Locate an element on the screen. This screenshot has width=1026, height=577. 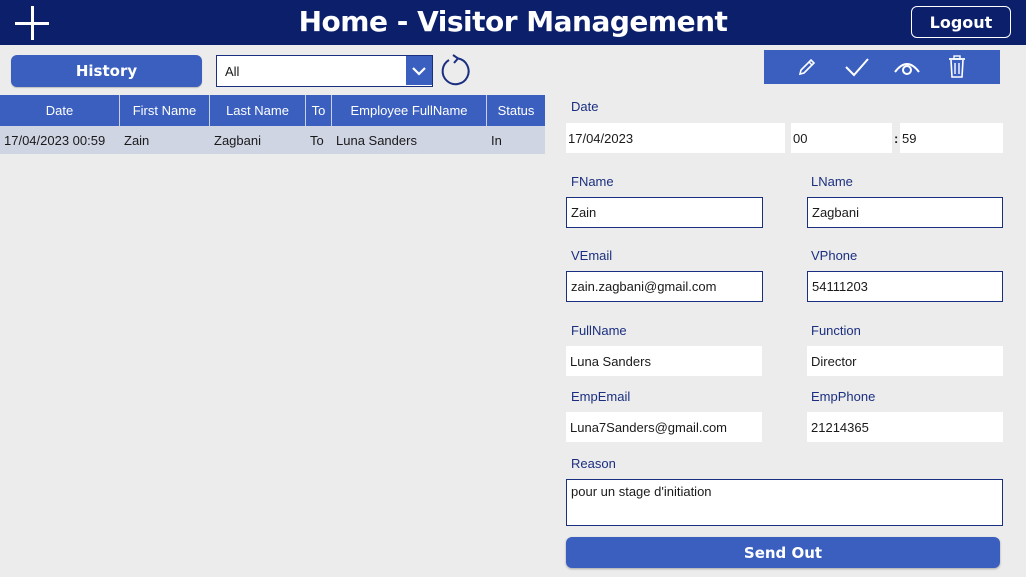
vemail-label: VEmail is located at coordinates (592, 255).